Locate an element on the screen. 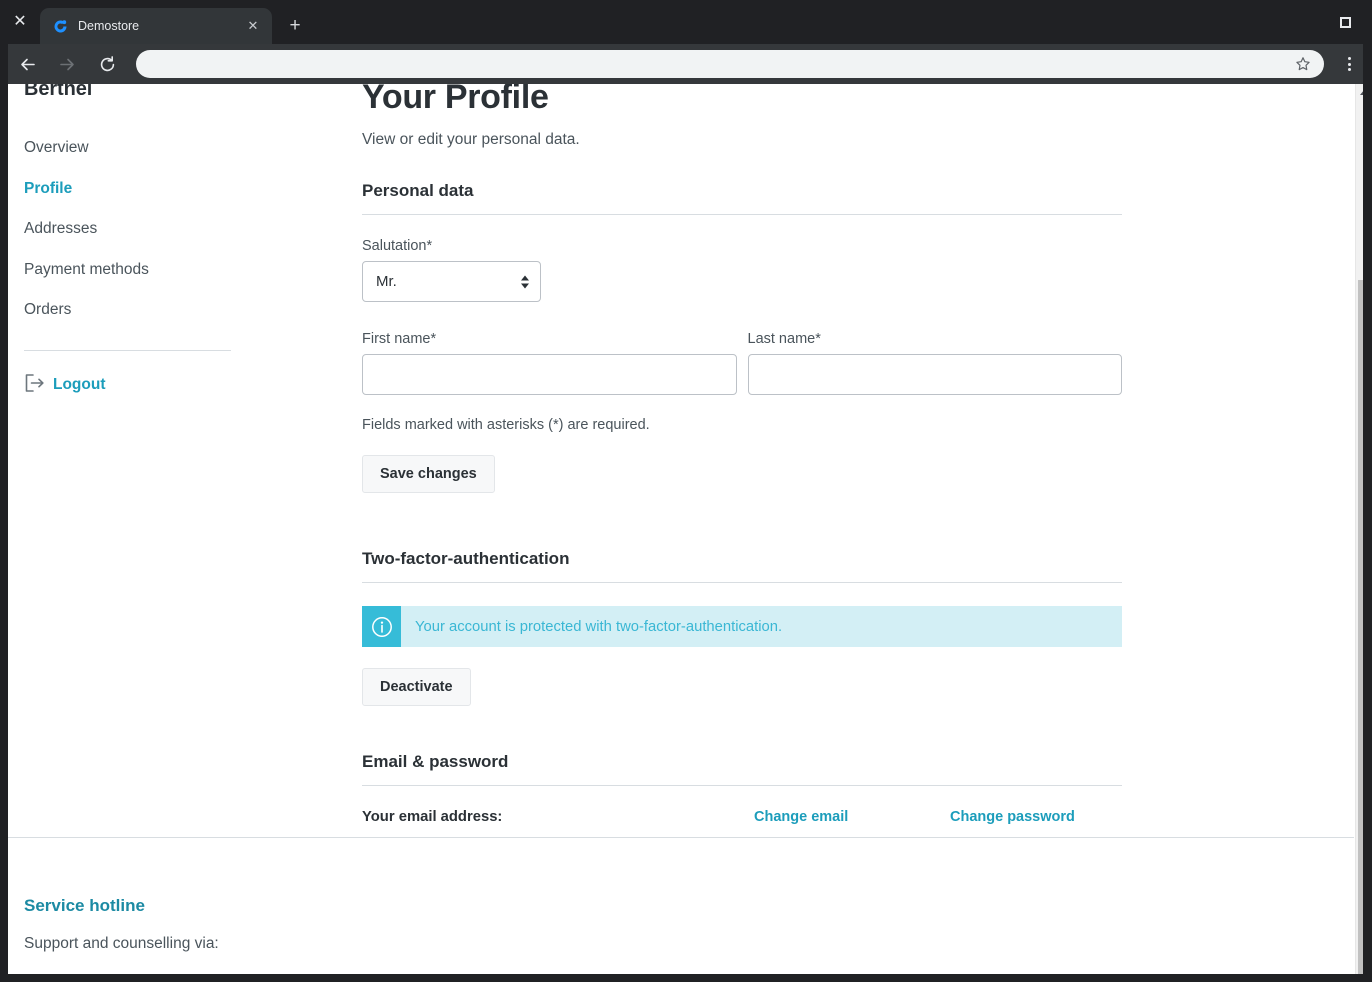  save-changes-button: Save changes is located at coordinates (428, 474).